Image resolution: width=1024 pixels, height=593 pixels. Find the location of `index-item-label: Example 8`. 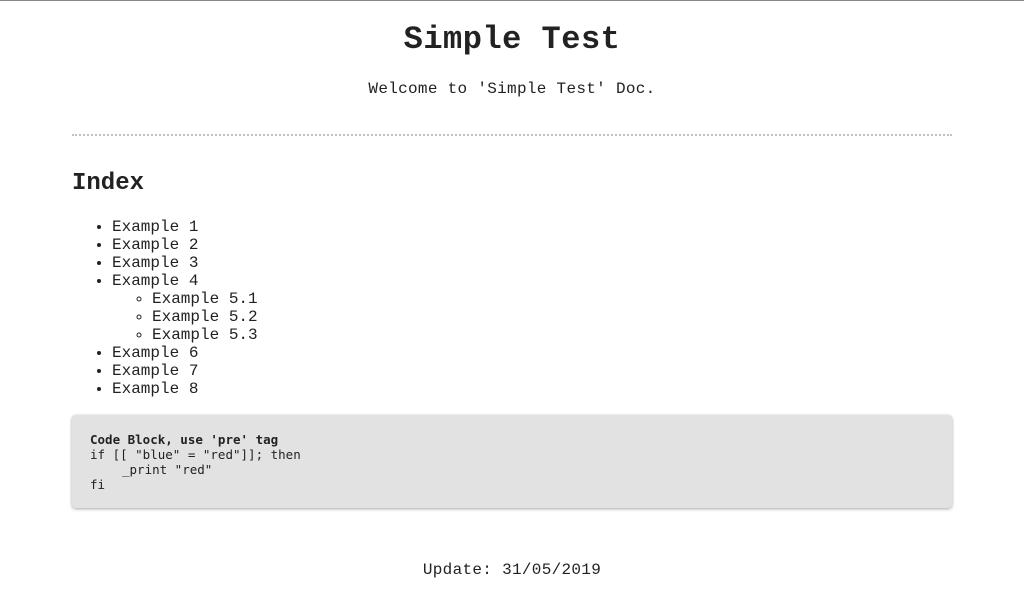

index-item-label: Example 8 is located at coordinates (155, 389).